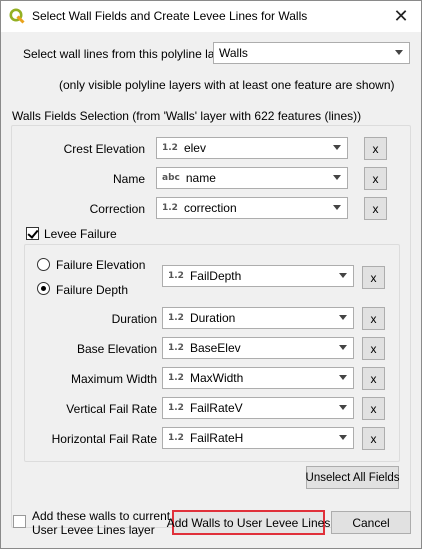 The width and height of the screenshot is (422, 549). I want to click on base-elevation-label: Base Elevation, so click(116, 349).